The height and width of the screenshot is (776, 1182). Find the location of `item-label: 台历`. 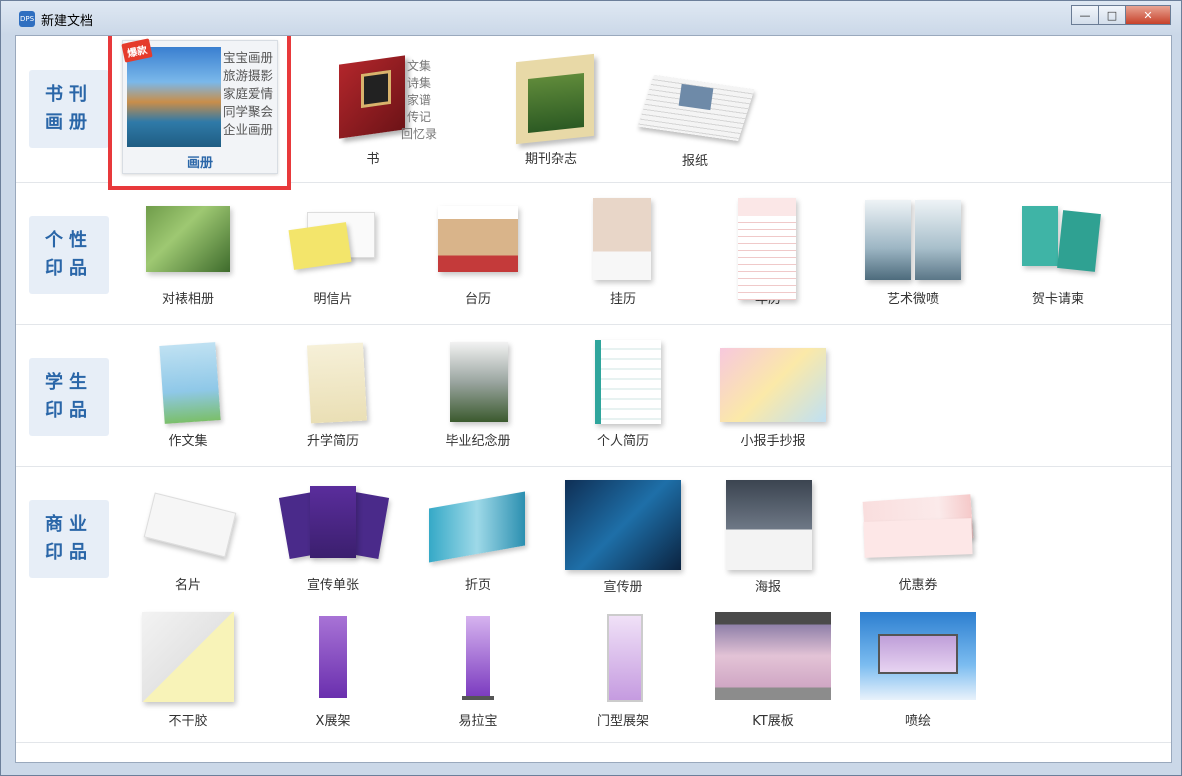

item-label: 台历 is located at coordinates (477, 299).